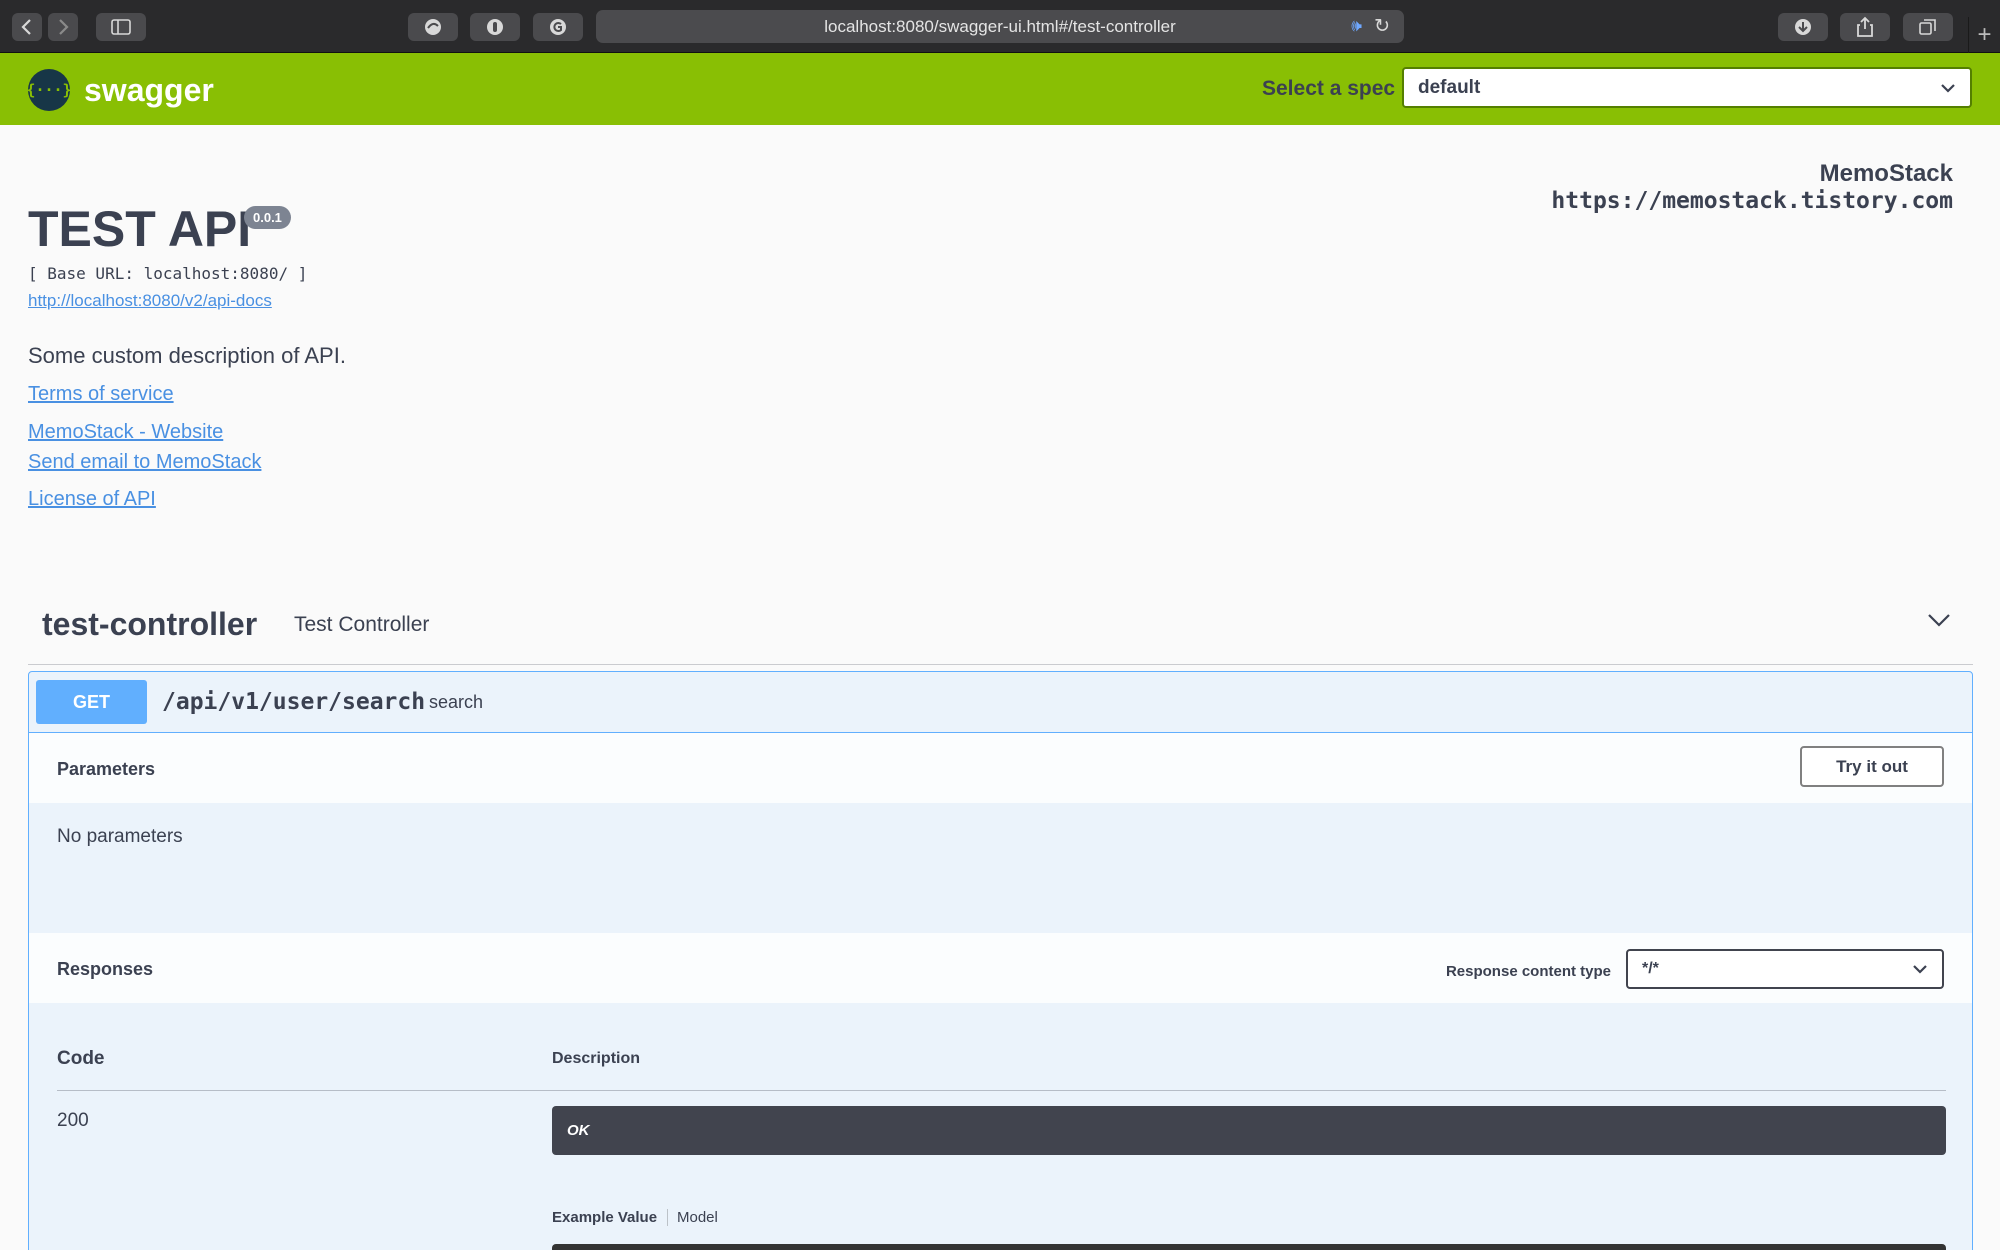  What do you see at coordinates (1872, 766) in the screenshot?
I see `try-it-out-button: Try it out` at bounding box center [1872, 766].